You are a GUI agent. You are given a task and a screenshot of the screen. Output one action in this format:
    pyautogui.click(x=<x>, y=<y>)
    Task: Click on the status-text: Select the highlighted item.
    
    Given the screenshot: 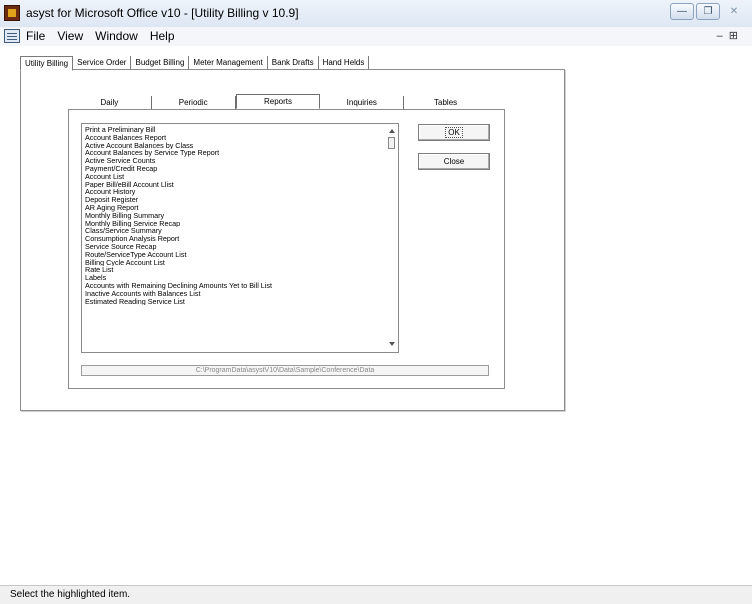 What is the action you would take?
    pyautogui.click(x=70, y=594)
    